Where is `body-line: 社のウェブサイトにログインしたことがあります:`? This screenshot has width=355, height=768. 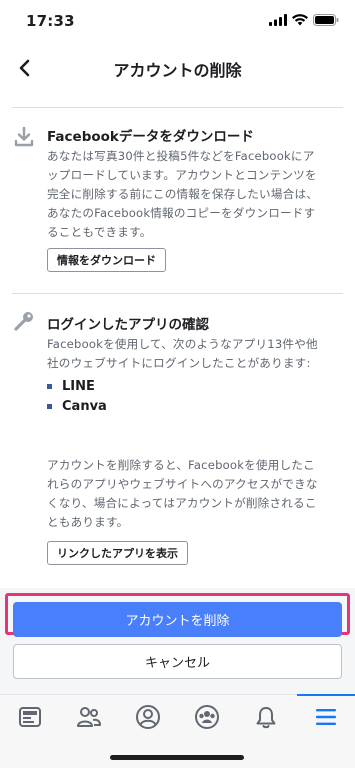 body-line: 社のウェブサイトにログインしたことがあります: is located at coordinates (179, 363).